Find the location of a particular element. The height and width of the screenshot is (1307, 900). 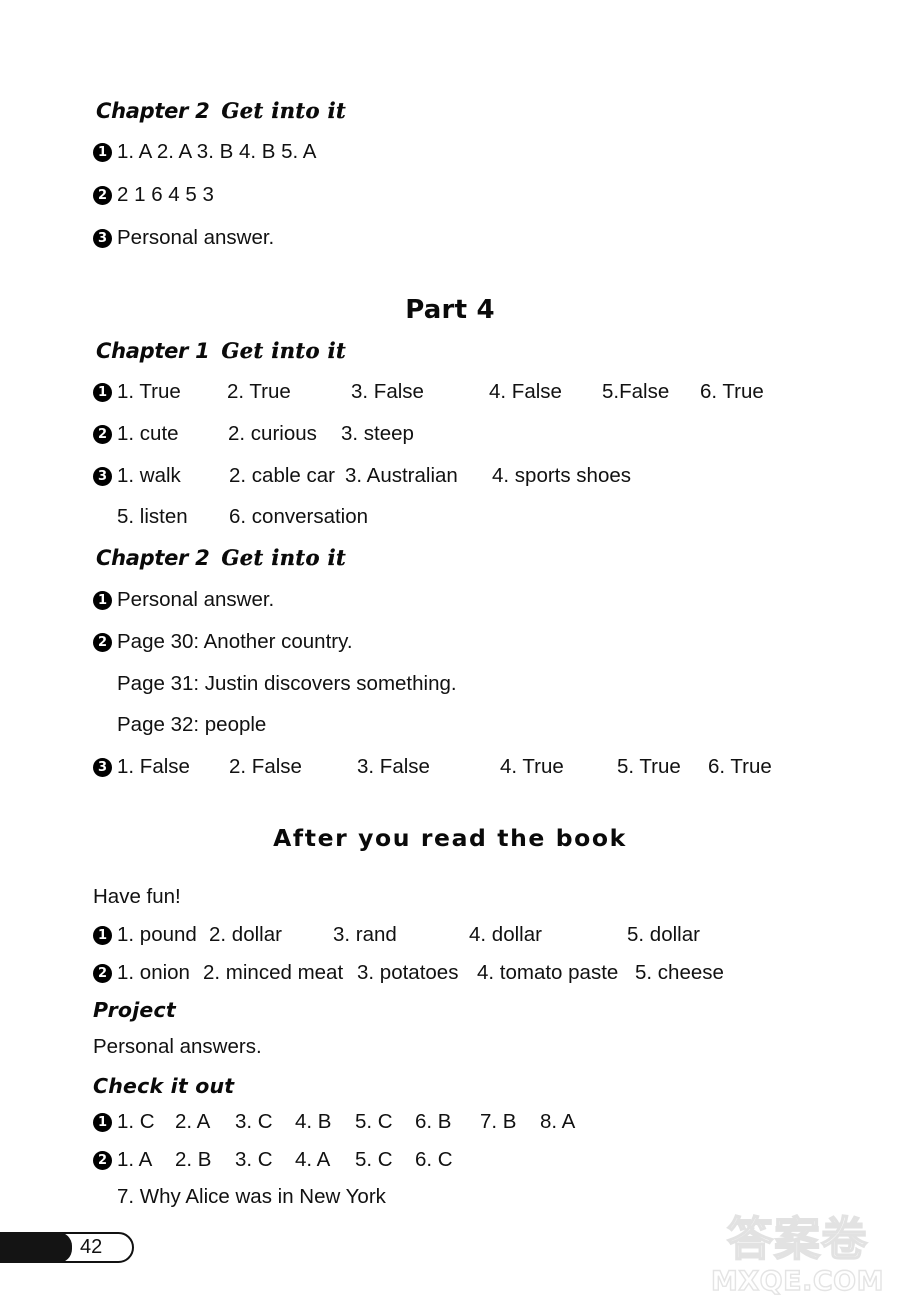

answer-row: 2 1. cute 2. curious 3. steep is located at coordinates (253, 433).